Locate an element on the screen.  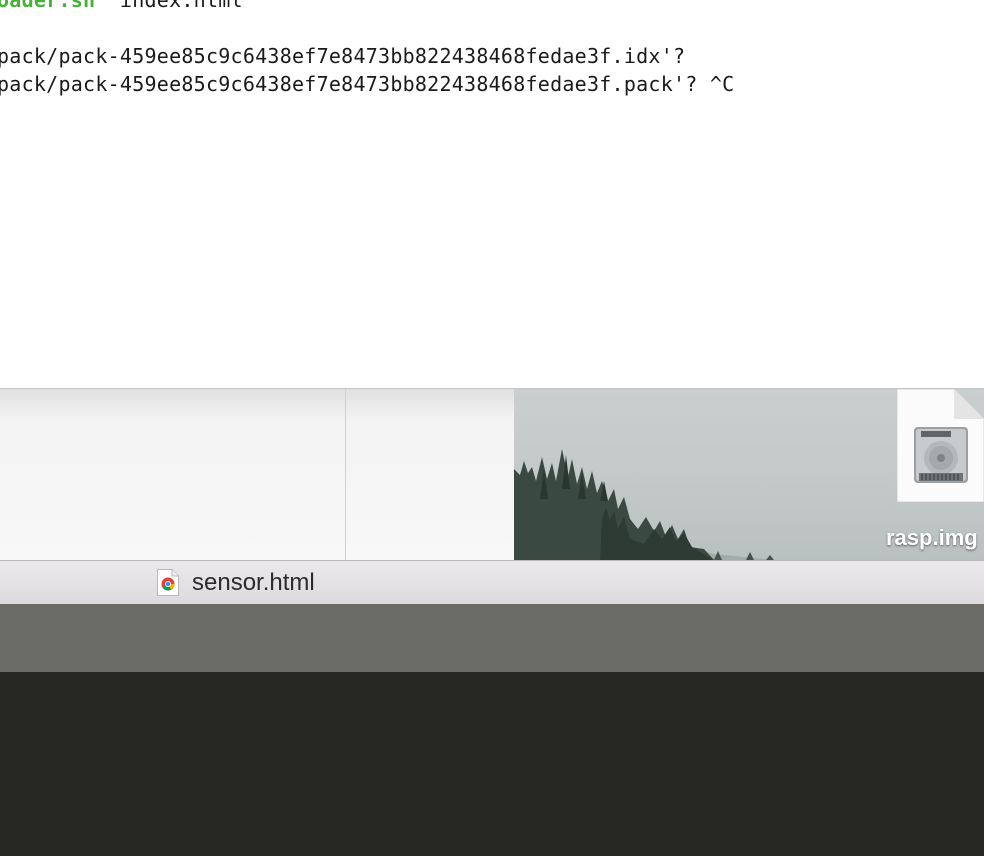
disk-image-icon is located at coordinates (940, 445).